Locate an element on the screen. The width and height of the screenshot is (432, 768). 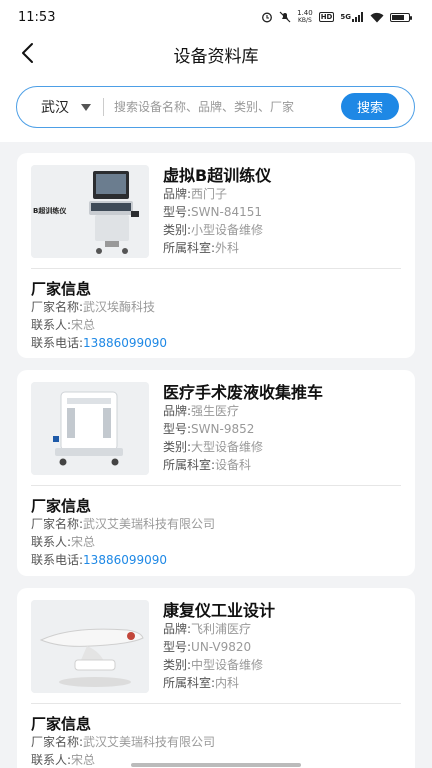
model-value: SWN-84151 is located at coordinates (227, 212).